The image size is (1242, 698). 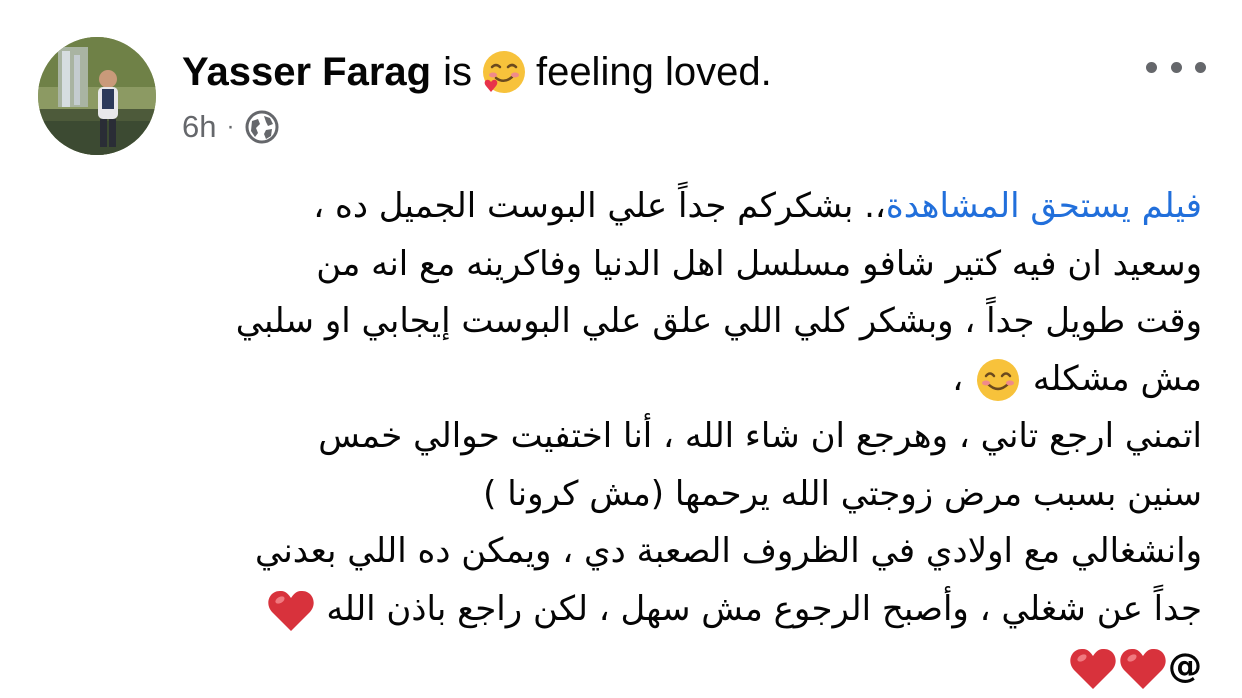 I want to click on post-meta: 6h ·, so click(x=231, y=127).